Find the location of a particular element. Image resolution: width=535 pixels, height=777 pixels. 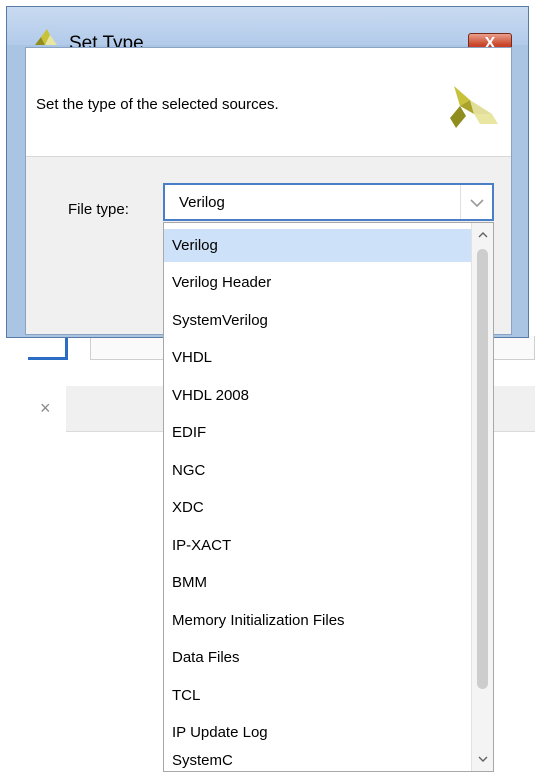

dialog-header: Set the type of the selected sources. is located at coordinates (268, 102).